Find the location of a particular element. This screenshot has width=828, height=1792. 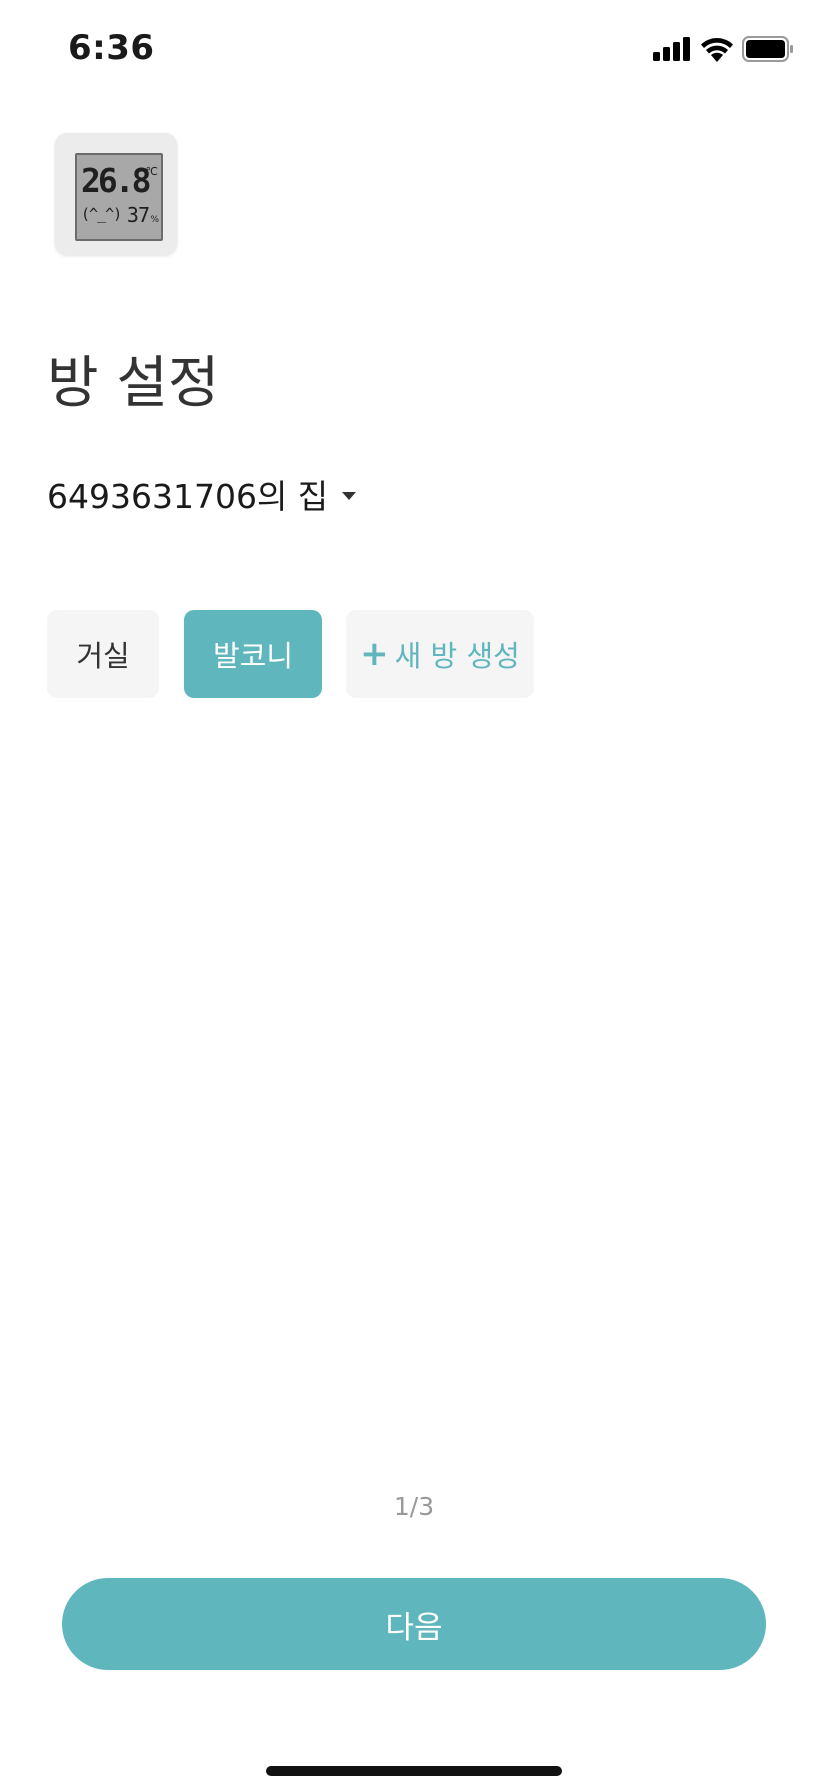

cellular-signal-icon is located at coordinates (671, 49).